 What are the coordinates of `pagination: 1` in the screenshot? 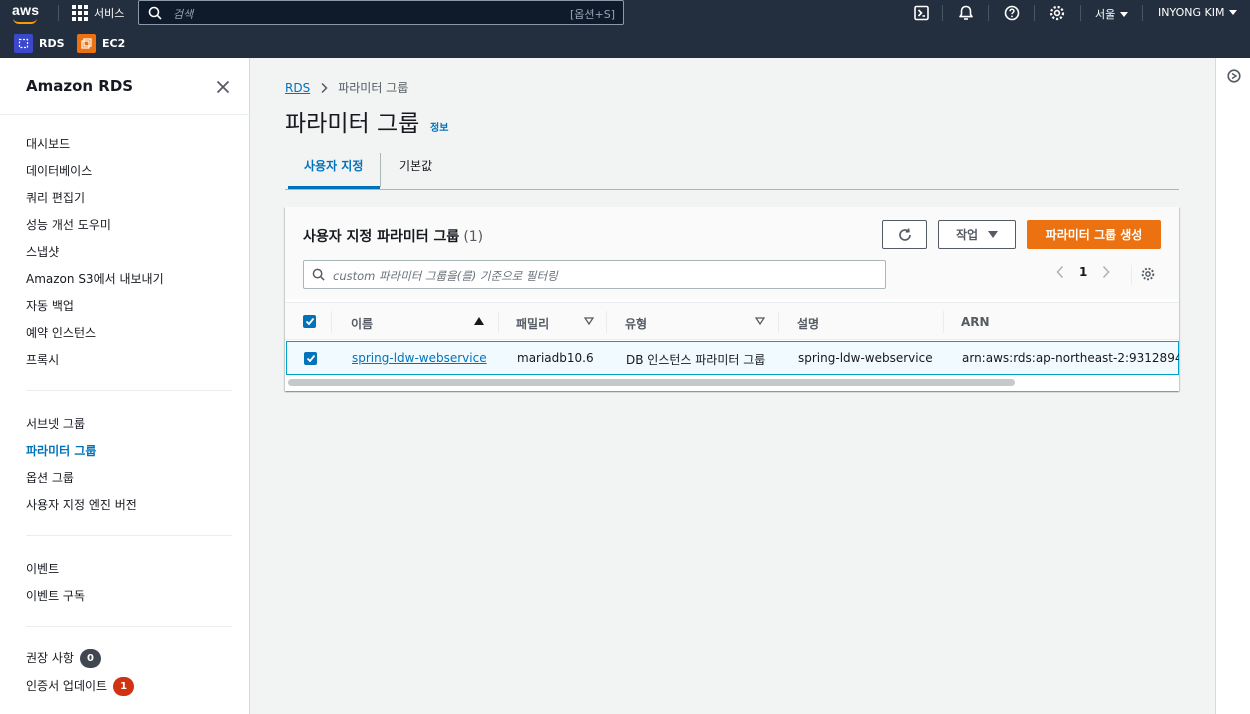 It's located at (1083, 272).